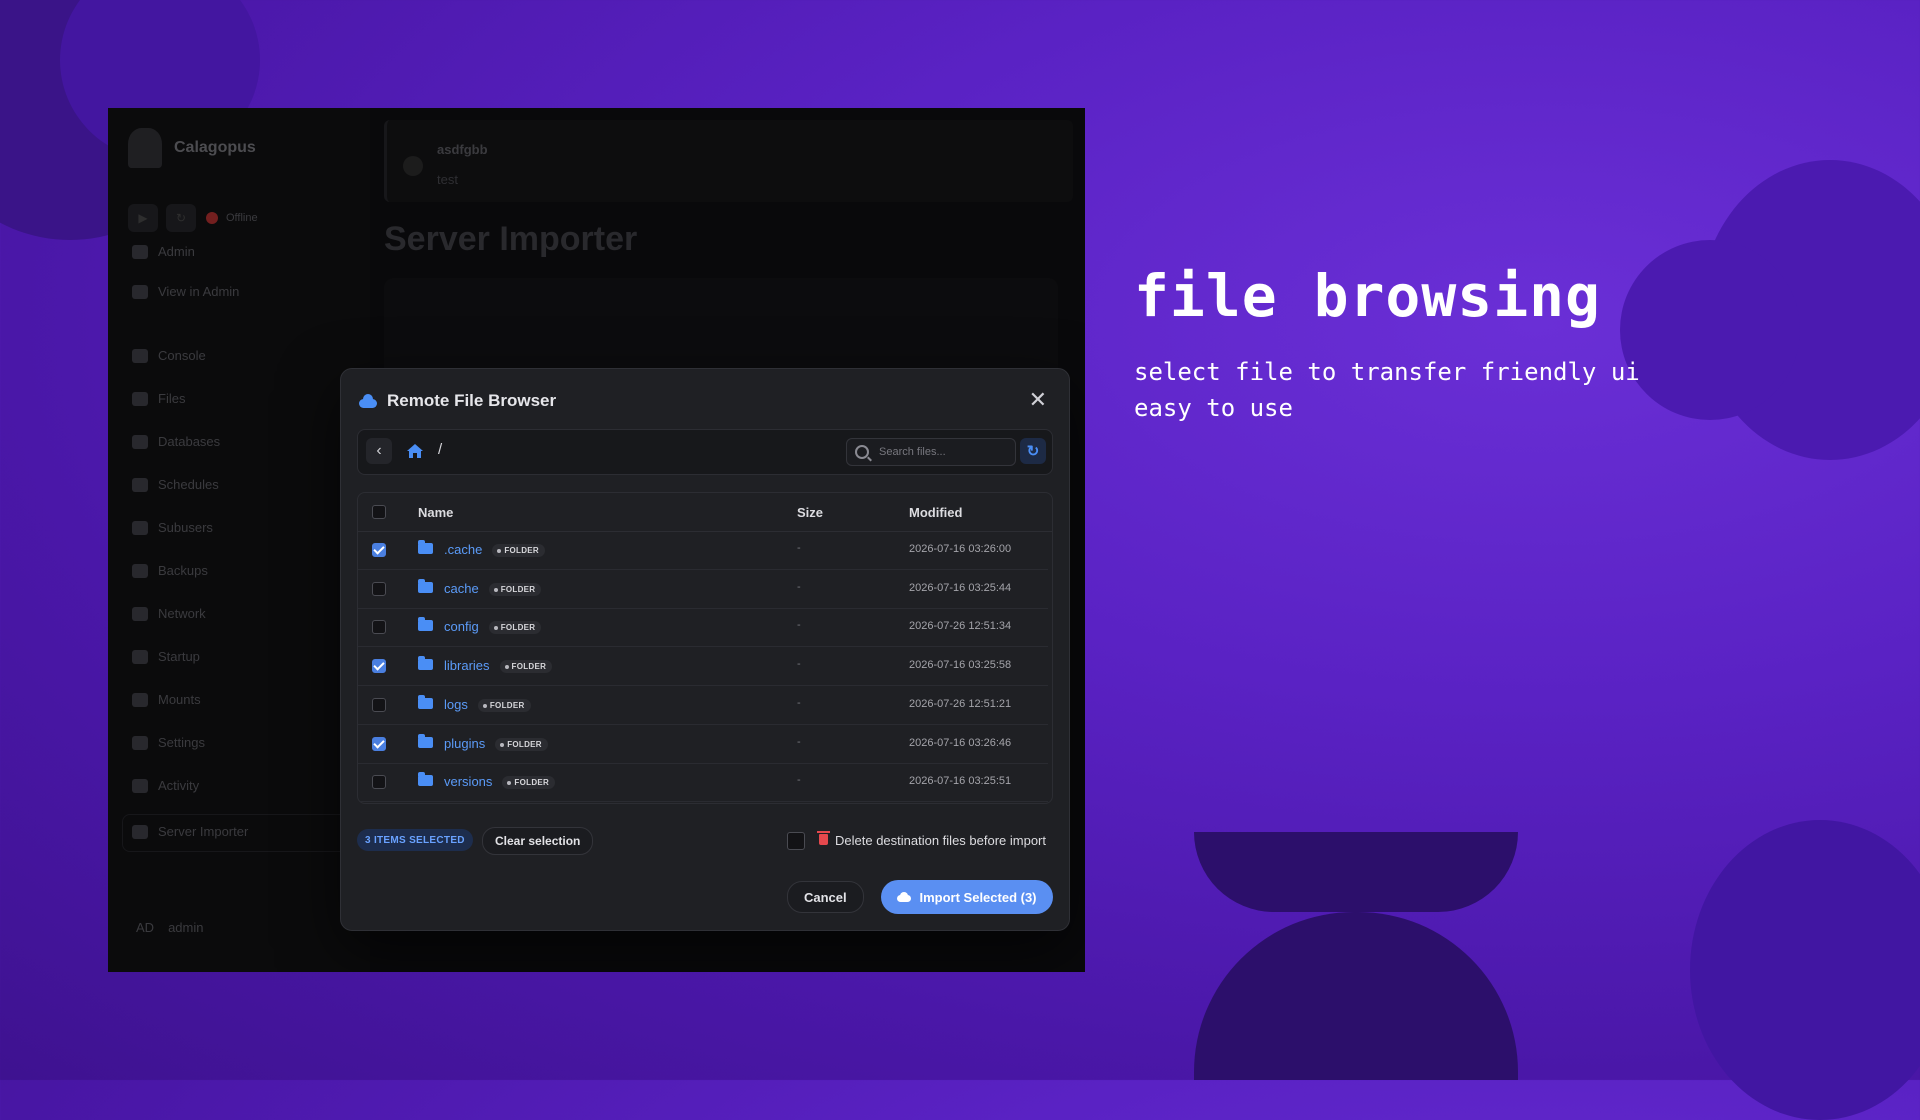  I want to click on subheadline-line-2: easy to use, so click(1213, 408).